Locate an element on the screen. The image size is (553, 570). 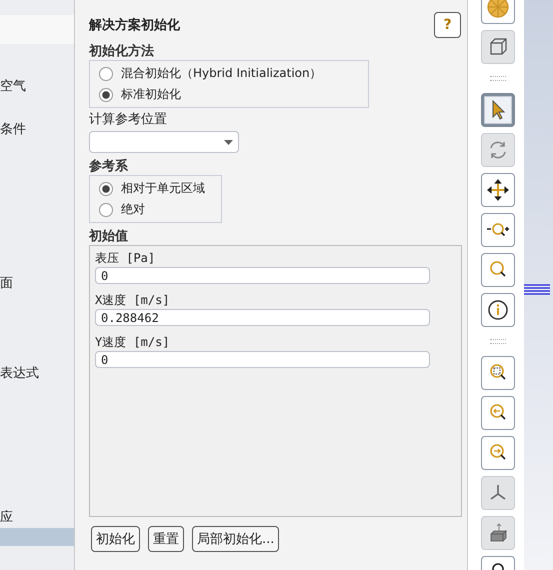
caret-icon is located at coordinates (228, 142).